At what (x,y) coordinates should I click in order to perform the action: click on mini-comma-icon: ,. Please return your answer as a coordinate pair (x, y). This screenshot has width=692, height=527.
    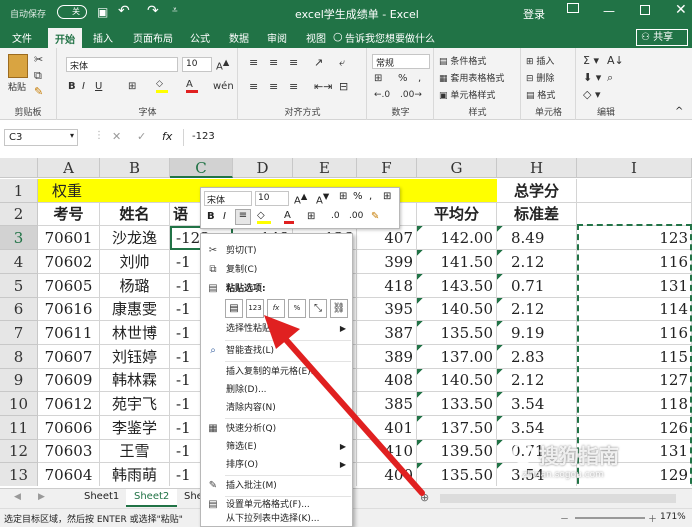
    Looking at the image, I should click on (370, 196).